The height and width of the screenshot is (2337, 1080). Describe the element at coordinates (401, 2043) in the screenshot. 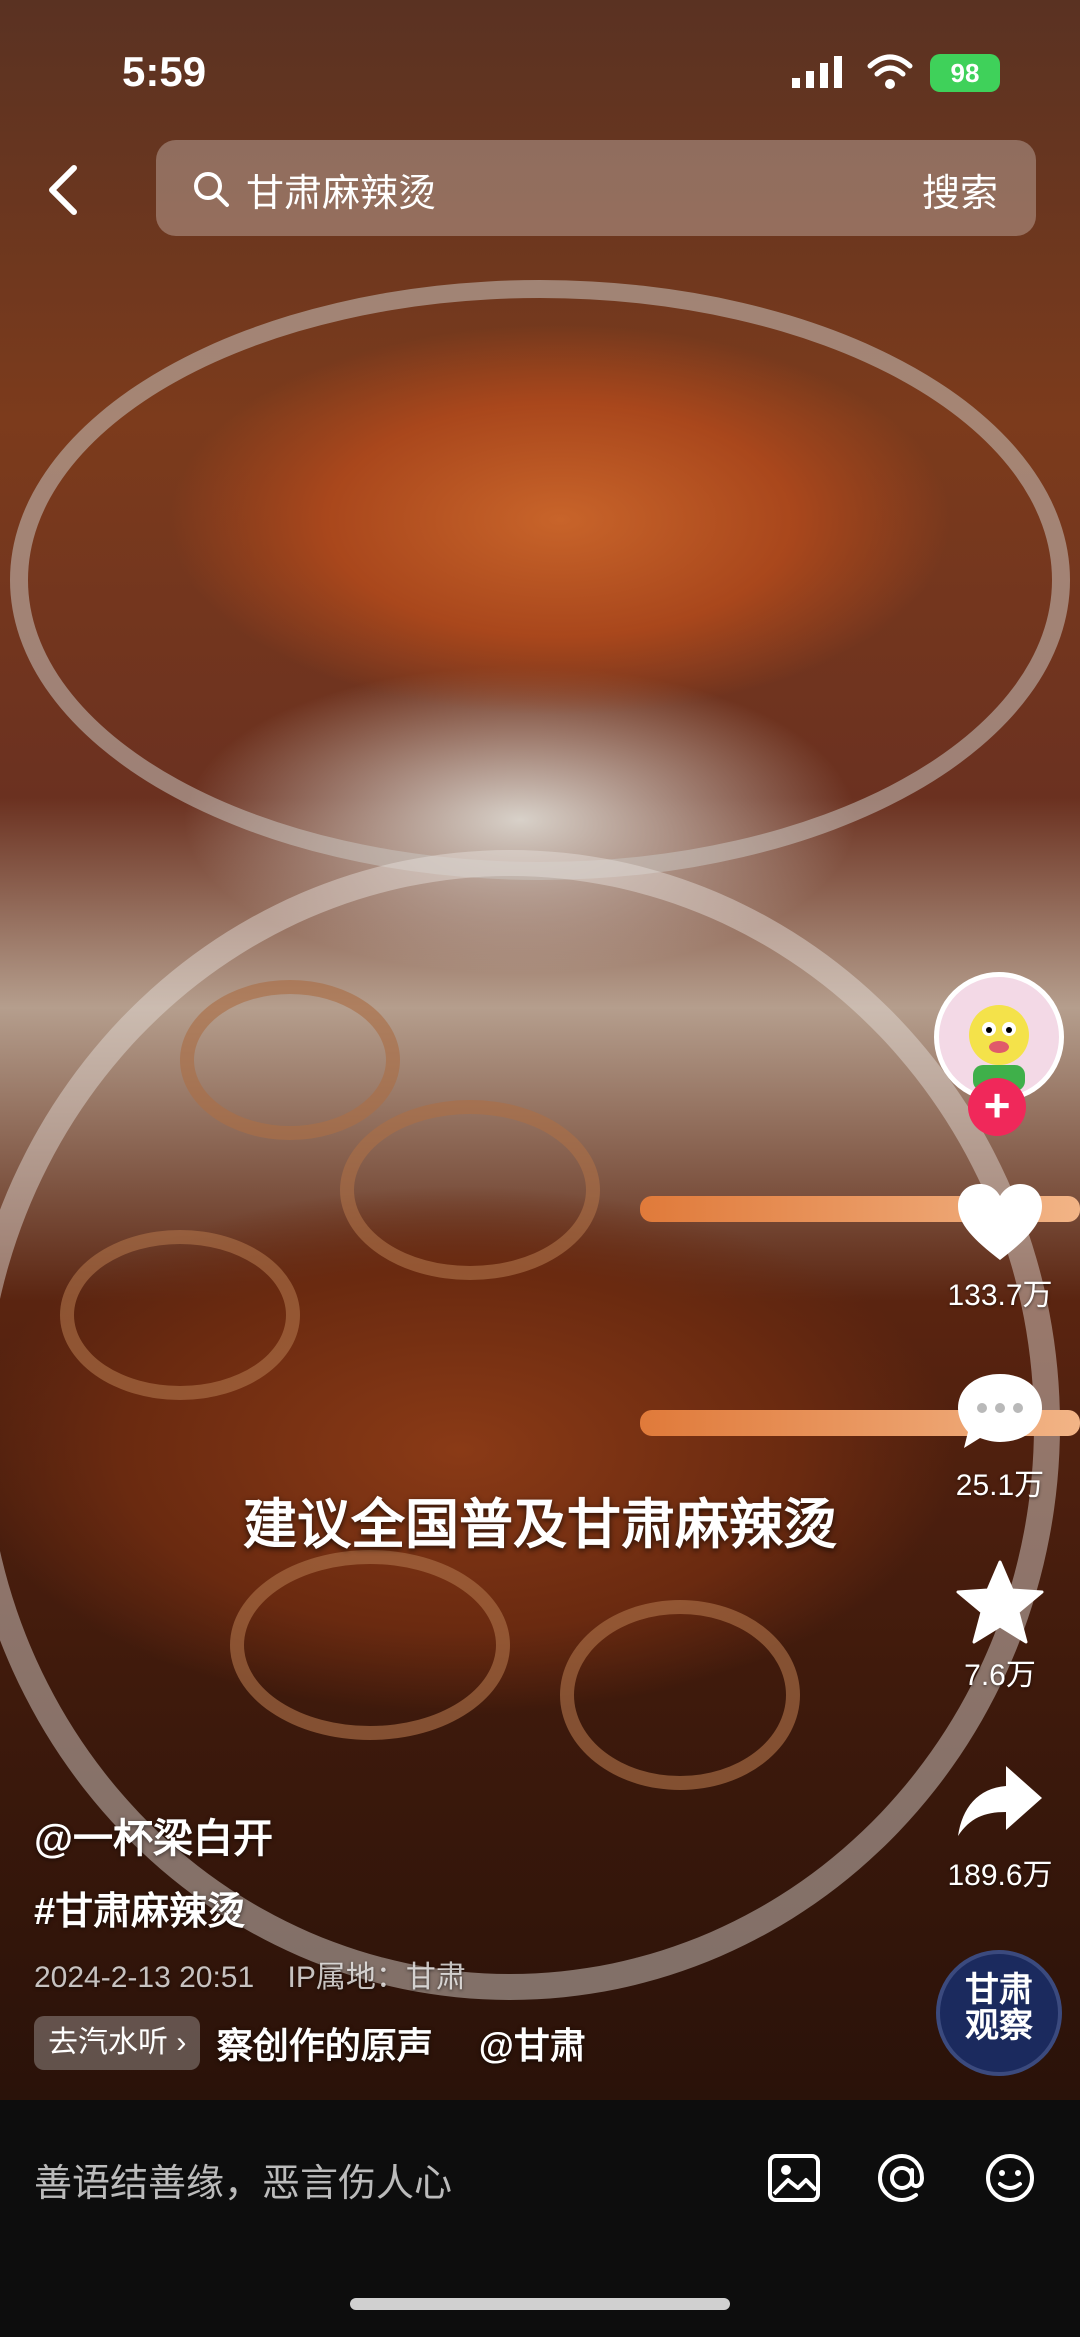

I see `music-title: 察创作的原声 @甘肃` at that location.